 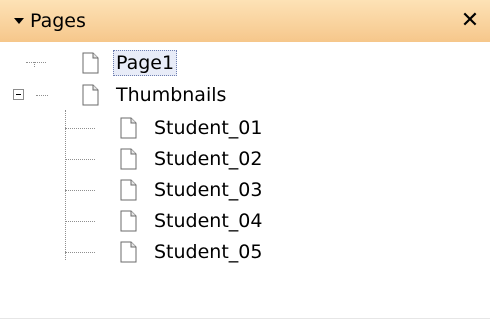 I want to click on thumbnails-collapse-toggle, so click(x=18, y=94).